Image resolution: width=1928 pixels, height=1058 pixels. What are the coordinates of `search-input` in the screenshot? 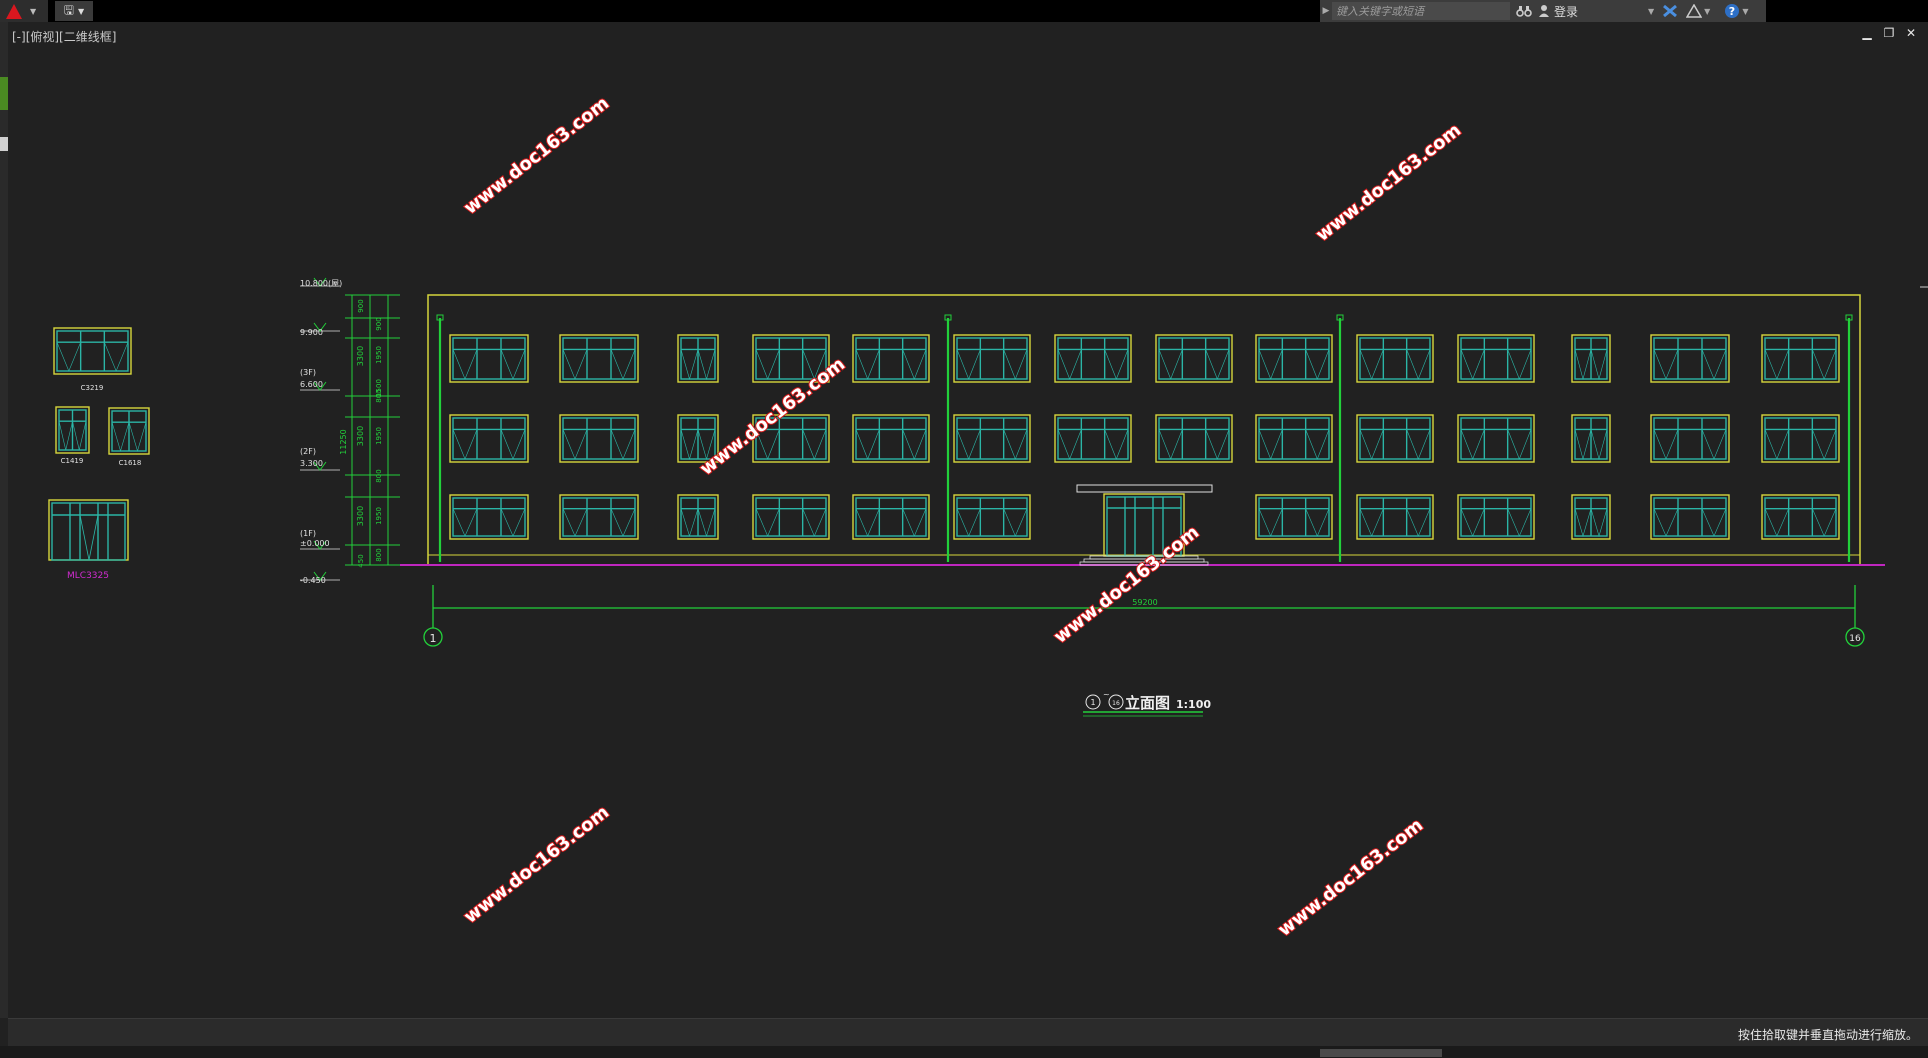 It's located at (1421, 11).